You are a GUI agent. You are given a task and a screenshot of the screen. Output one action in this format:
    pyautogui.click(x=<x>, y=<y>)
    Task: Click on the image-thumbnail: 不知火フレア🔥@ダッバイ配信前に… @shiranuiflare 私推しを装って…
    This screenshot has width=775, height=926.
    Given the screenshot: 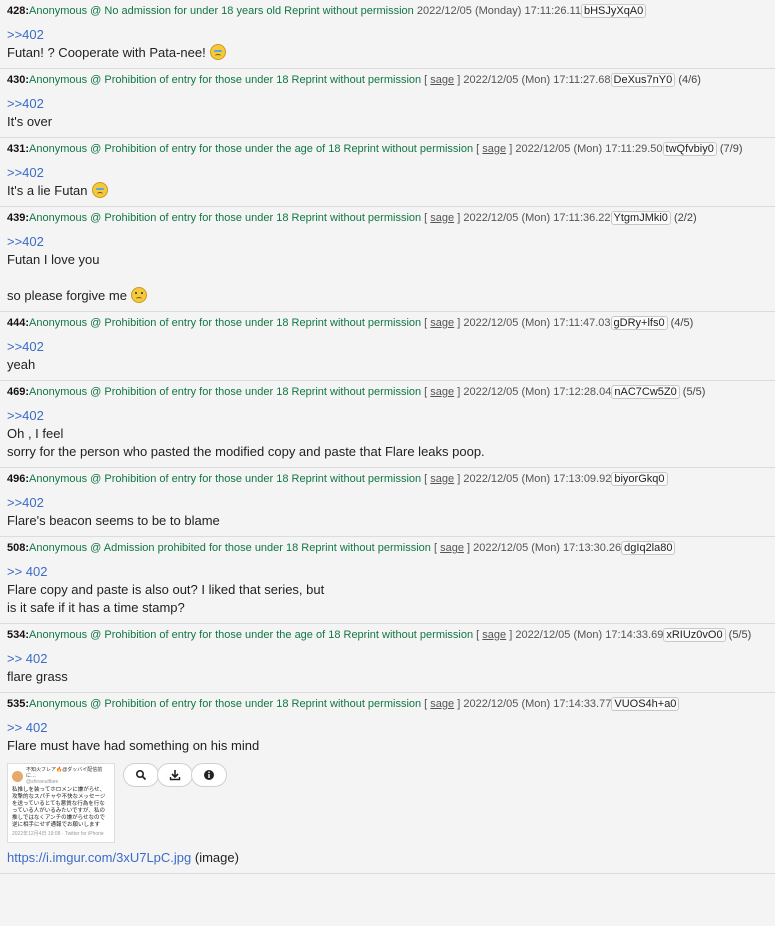 What is the action you would take?
    pyautogui.click(x=61, y=803)
    